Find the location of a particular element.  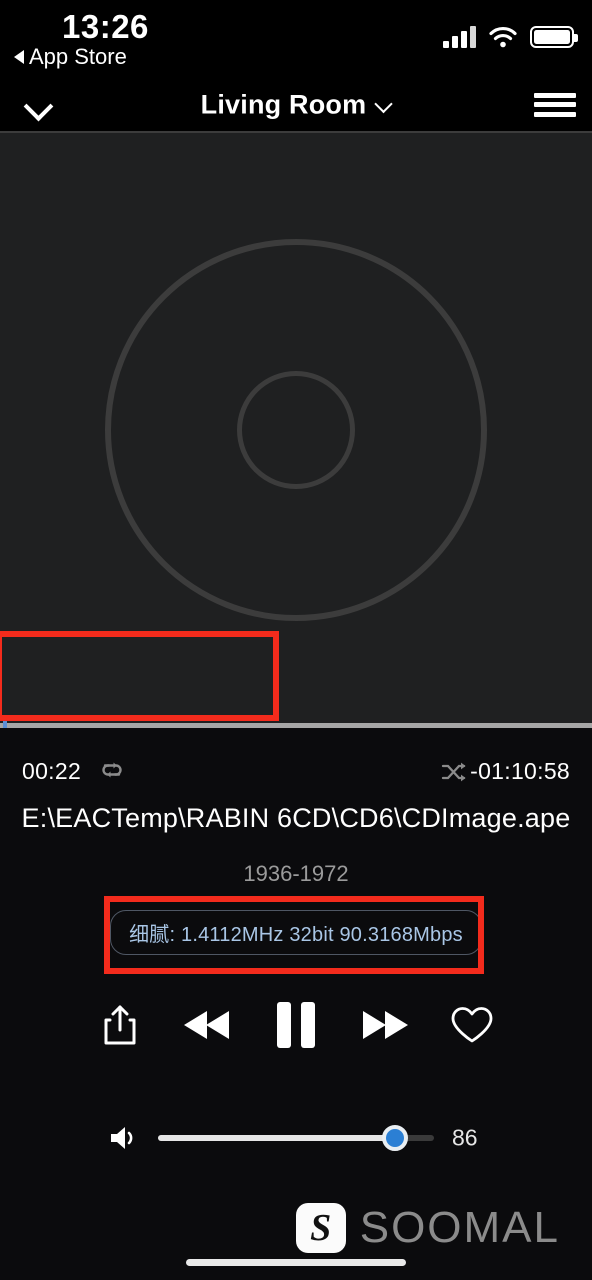

output-quality-badge: 细腻: 1.4112MHz 32bit 90.3168Mbps is located at coordinates (296, 932).